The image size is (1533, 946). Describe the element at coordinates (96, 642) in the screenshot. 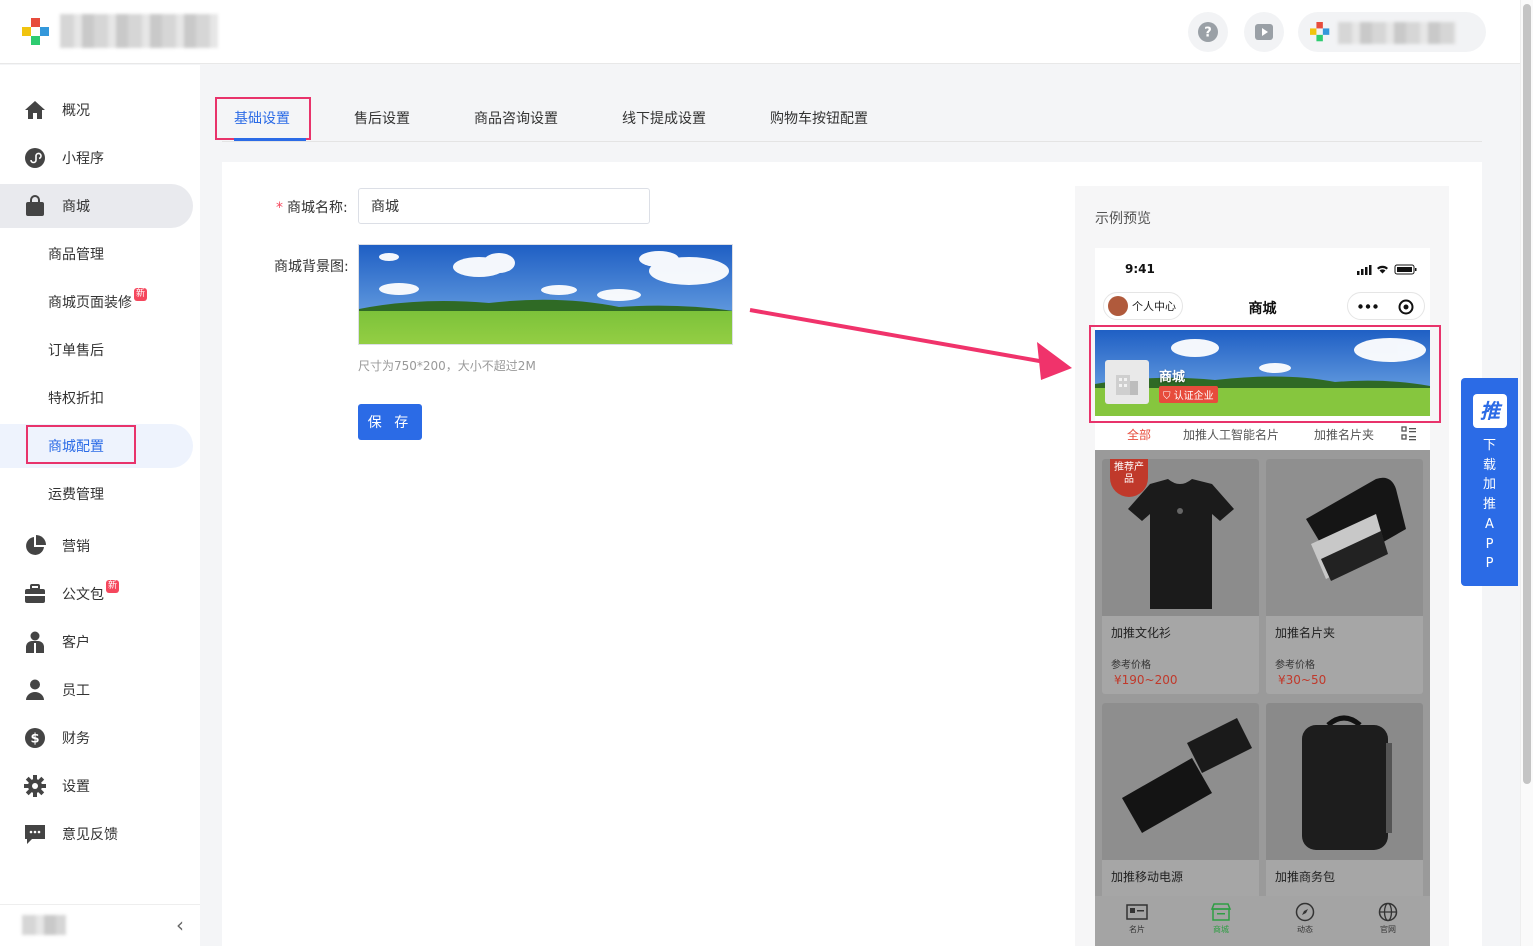

I see `sidebar-item-customer: 客户` at that location.